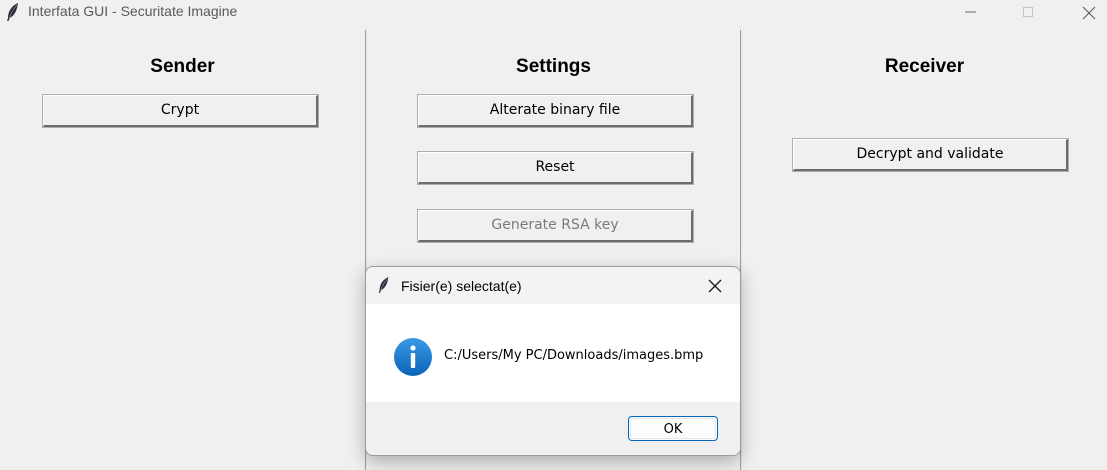  I want to click on settings-heading: Settings, so click(553, 66).